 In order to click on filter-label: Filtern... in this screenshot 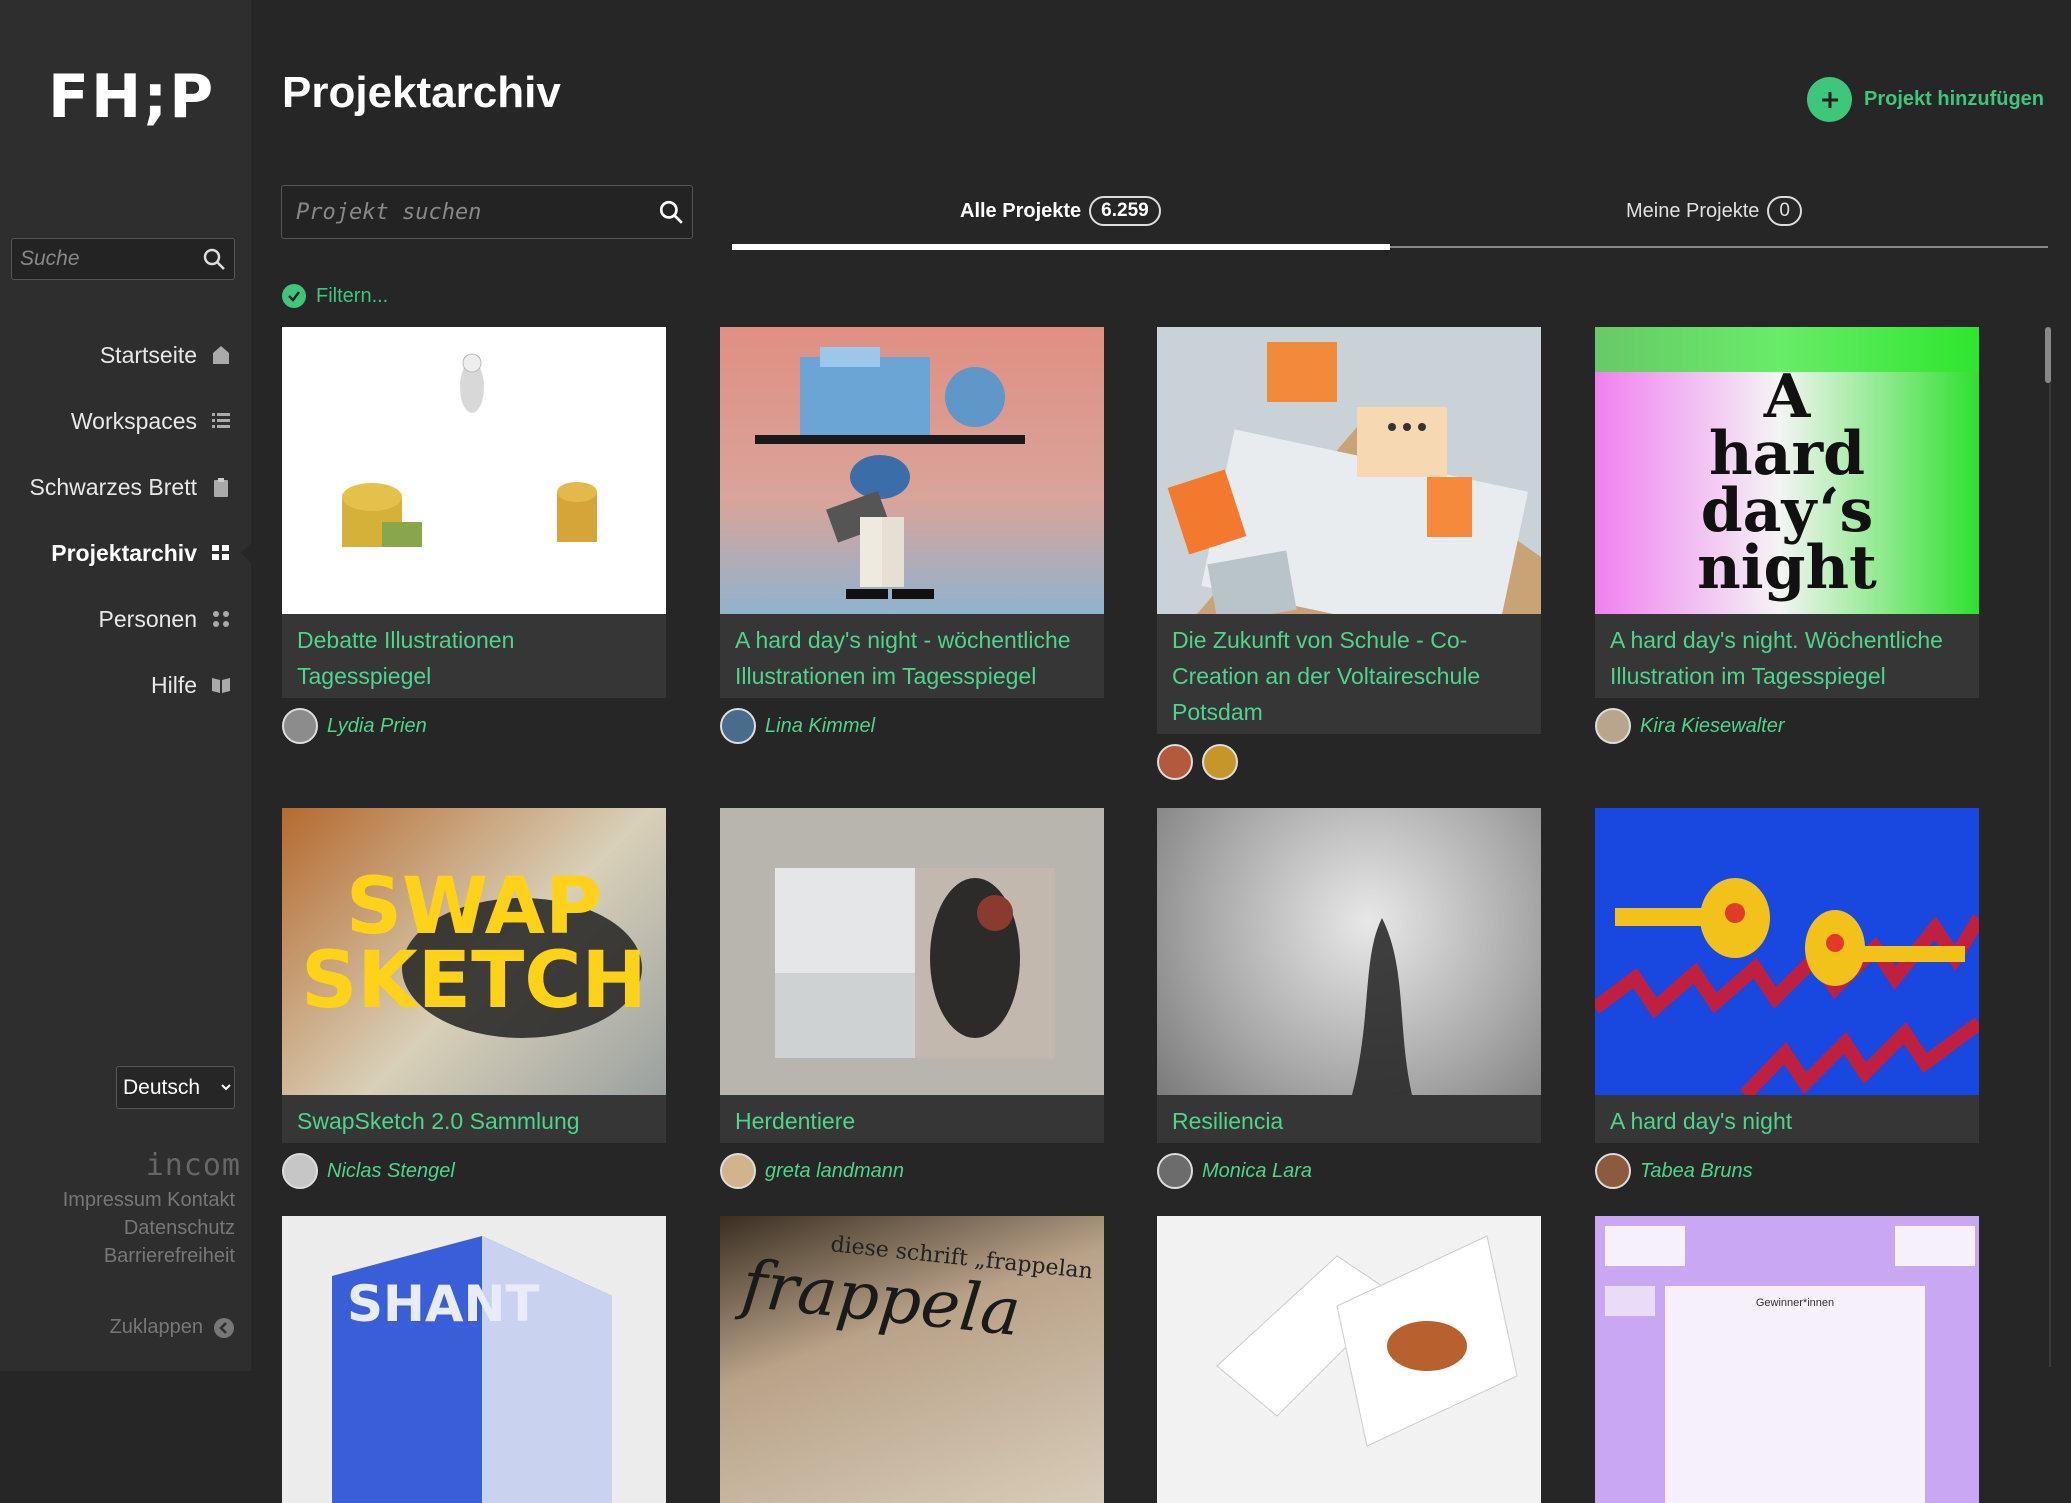, I will do `click(352, 295)`.